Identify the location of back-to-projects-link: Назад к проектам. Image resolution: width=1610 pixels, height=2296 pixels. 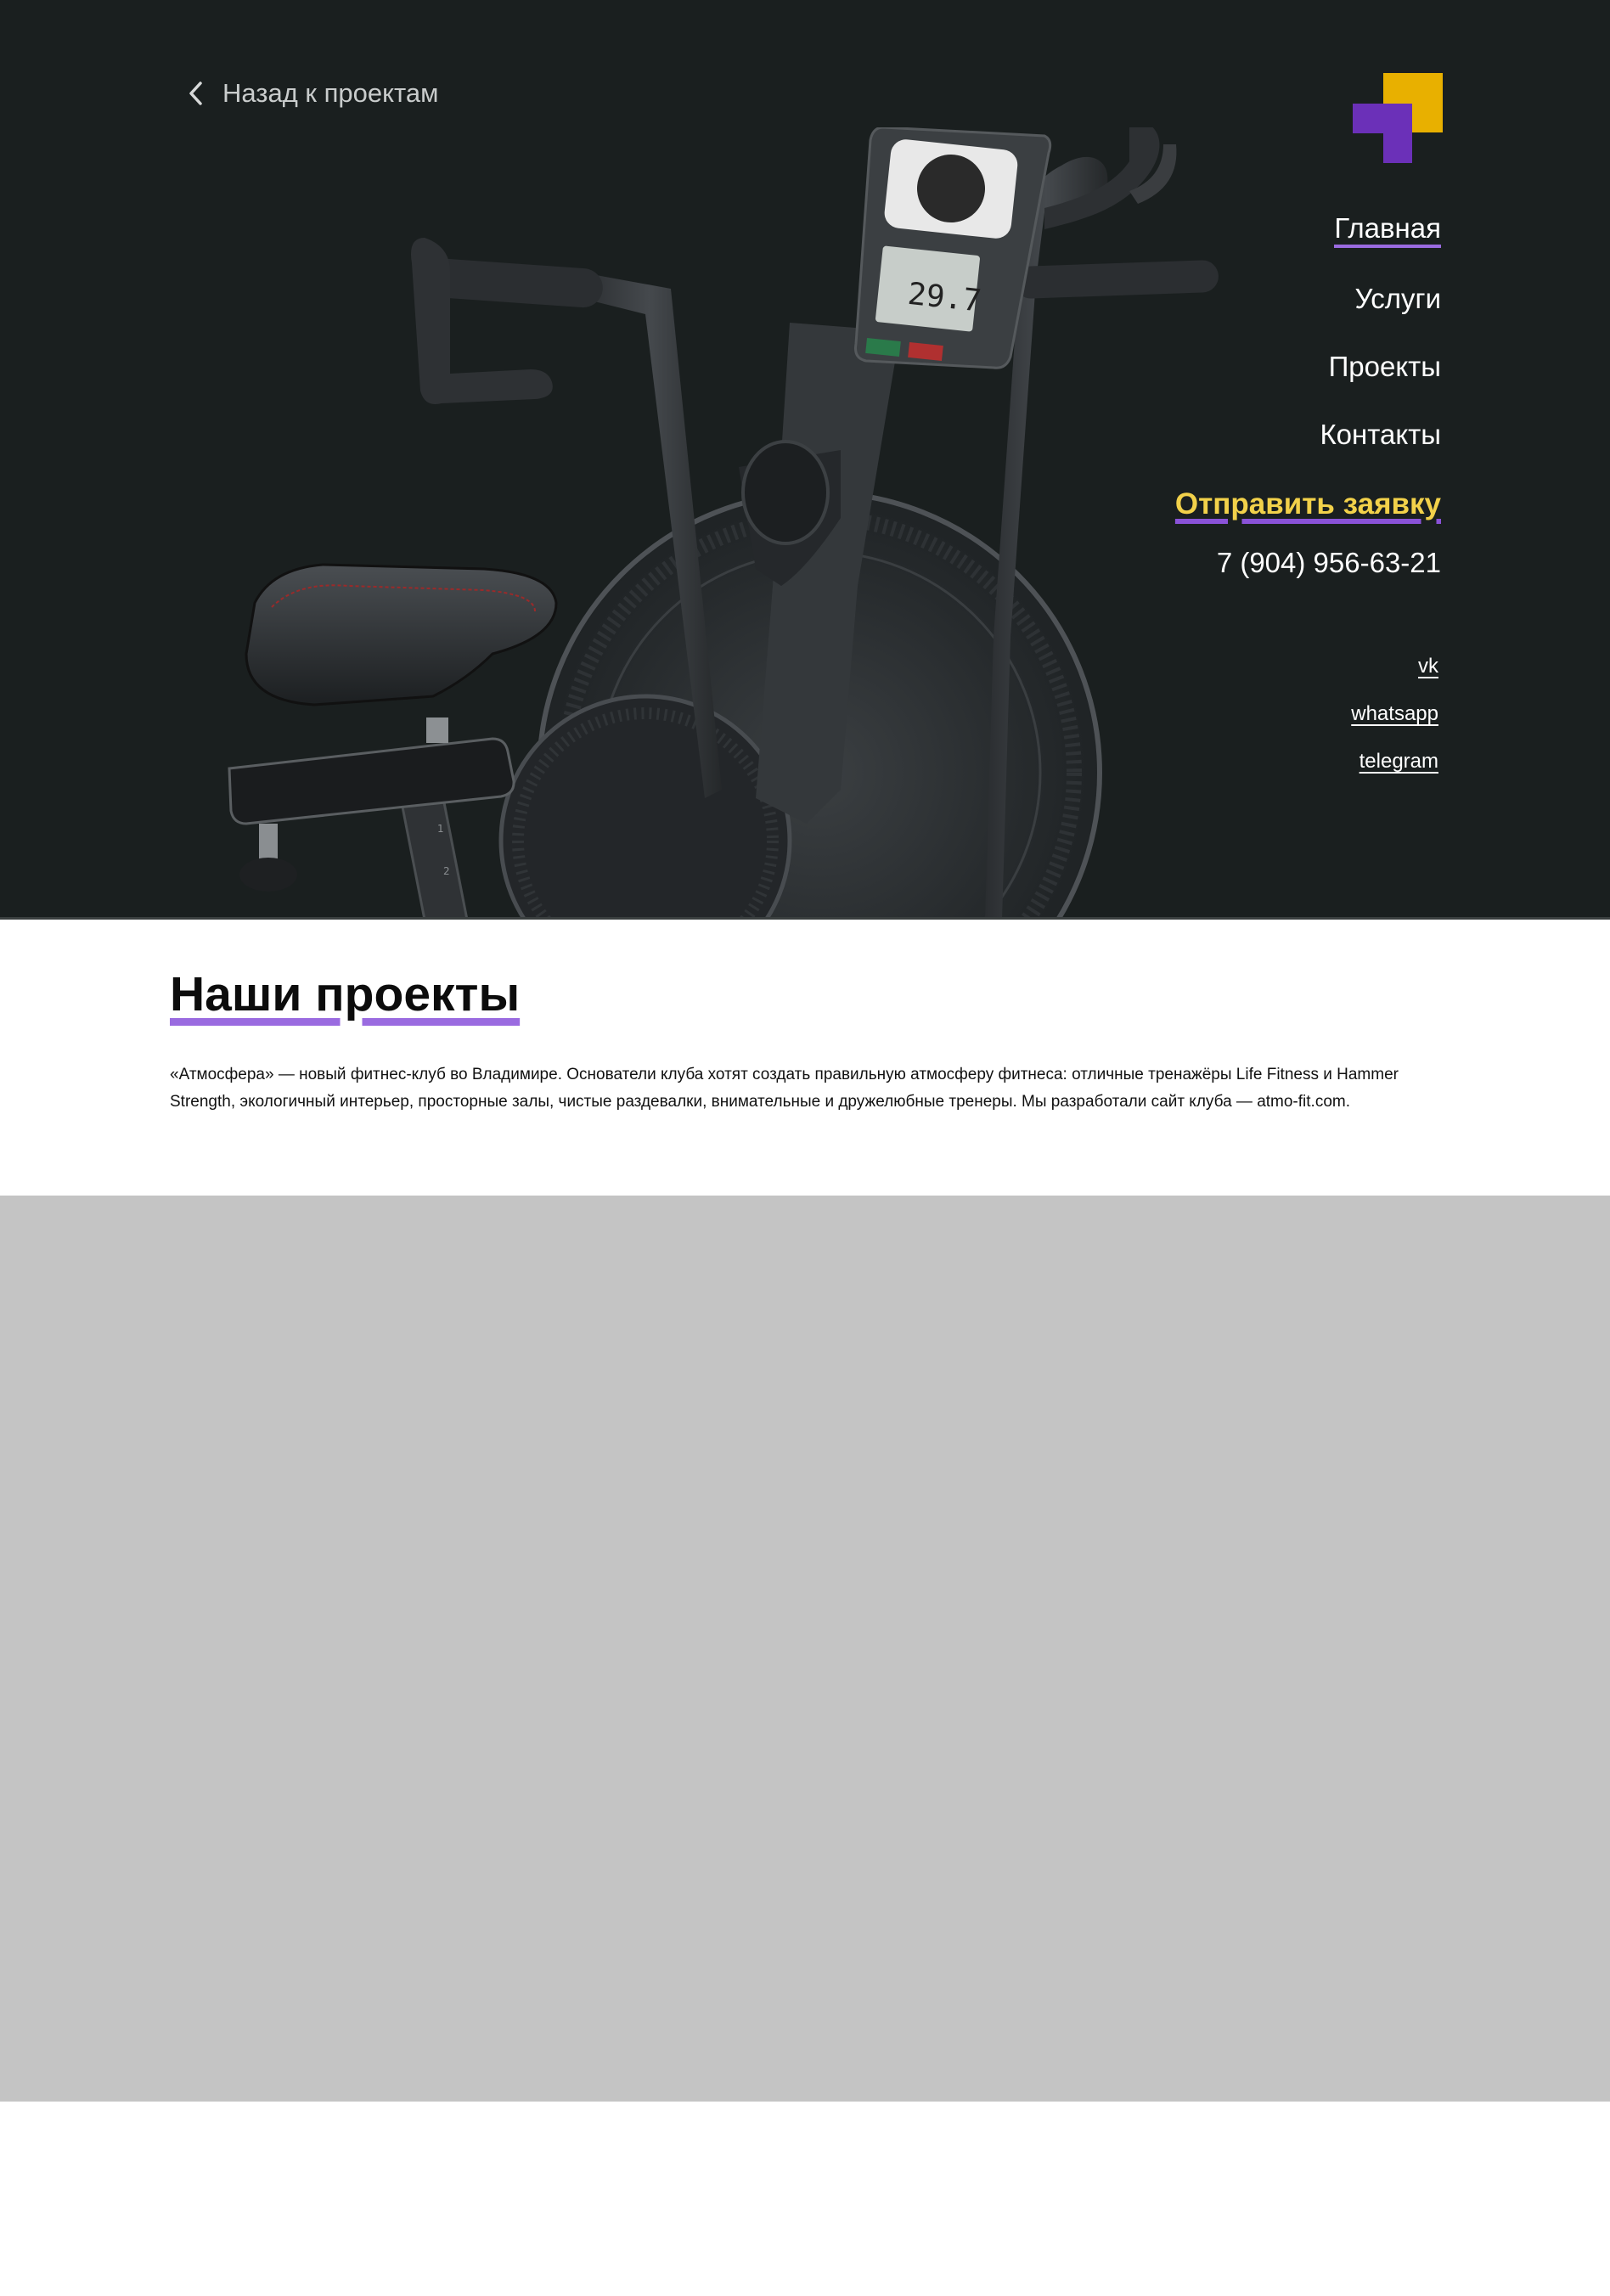
(311, 93).